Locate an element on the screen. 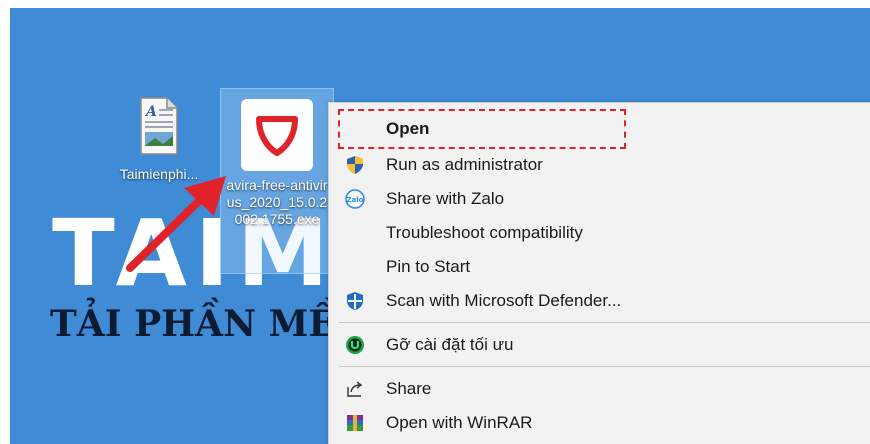 This screenshot has height=444, width=870. document-icon: A is located at coordinates (159, 126).